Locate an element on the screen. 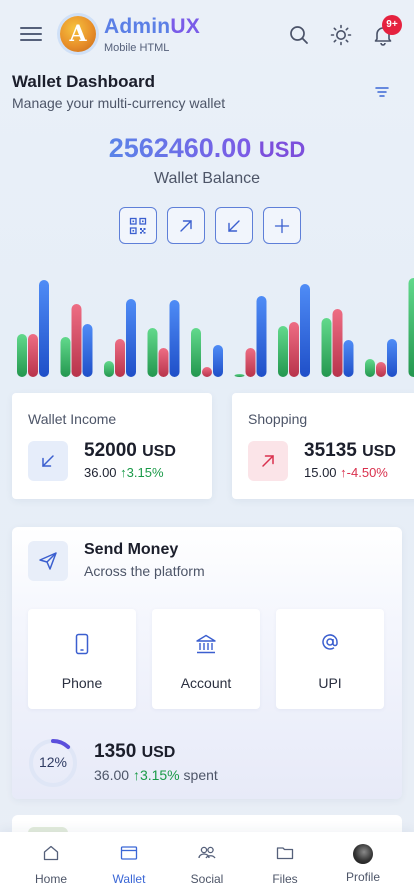 The image size is (414, 896). send-button is located at coordinates (186, 225).